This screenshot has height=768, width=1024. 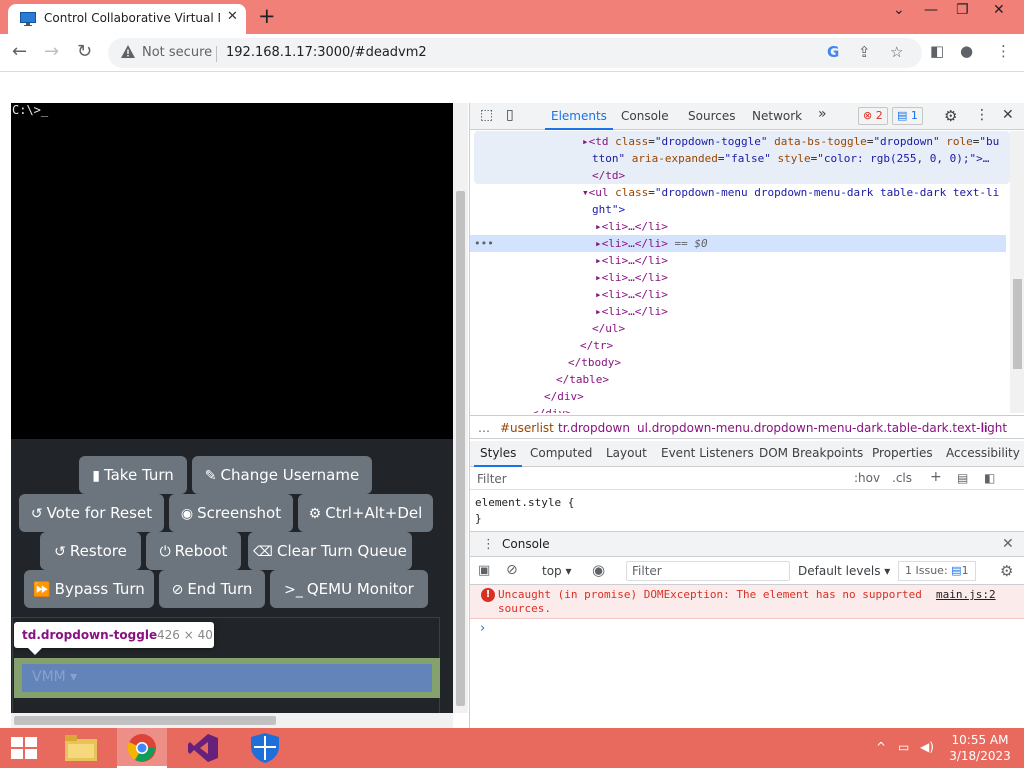 What do you see at coordinates (936, 477) in the screenshot?
I see `add-rule-icon: +` at bounding box center [936, 477].